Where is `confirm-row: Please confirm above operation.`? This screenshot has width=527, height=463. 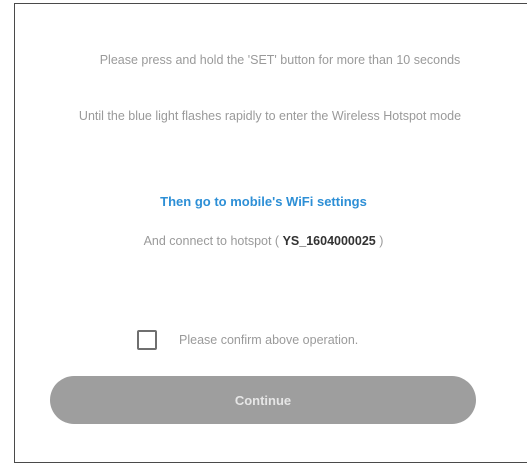
confirm-row: Please confirm above operation. is located at coordinates (247, 340).